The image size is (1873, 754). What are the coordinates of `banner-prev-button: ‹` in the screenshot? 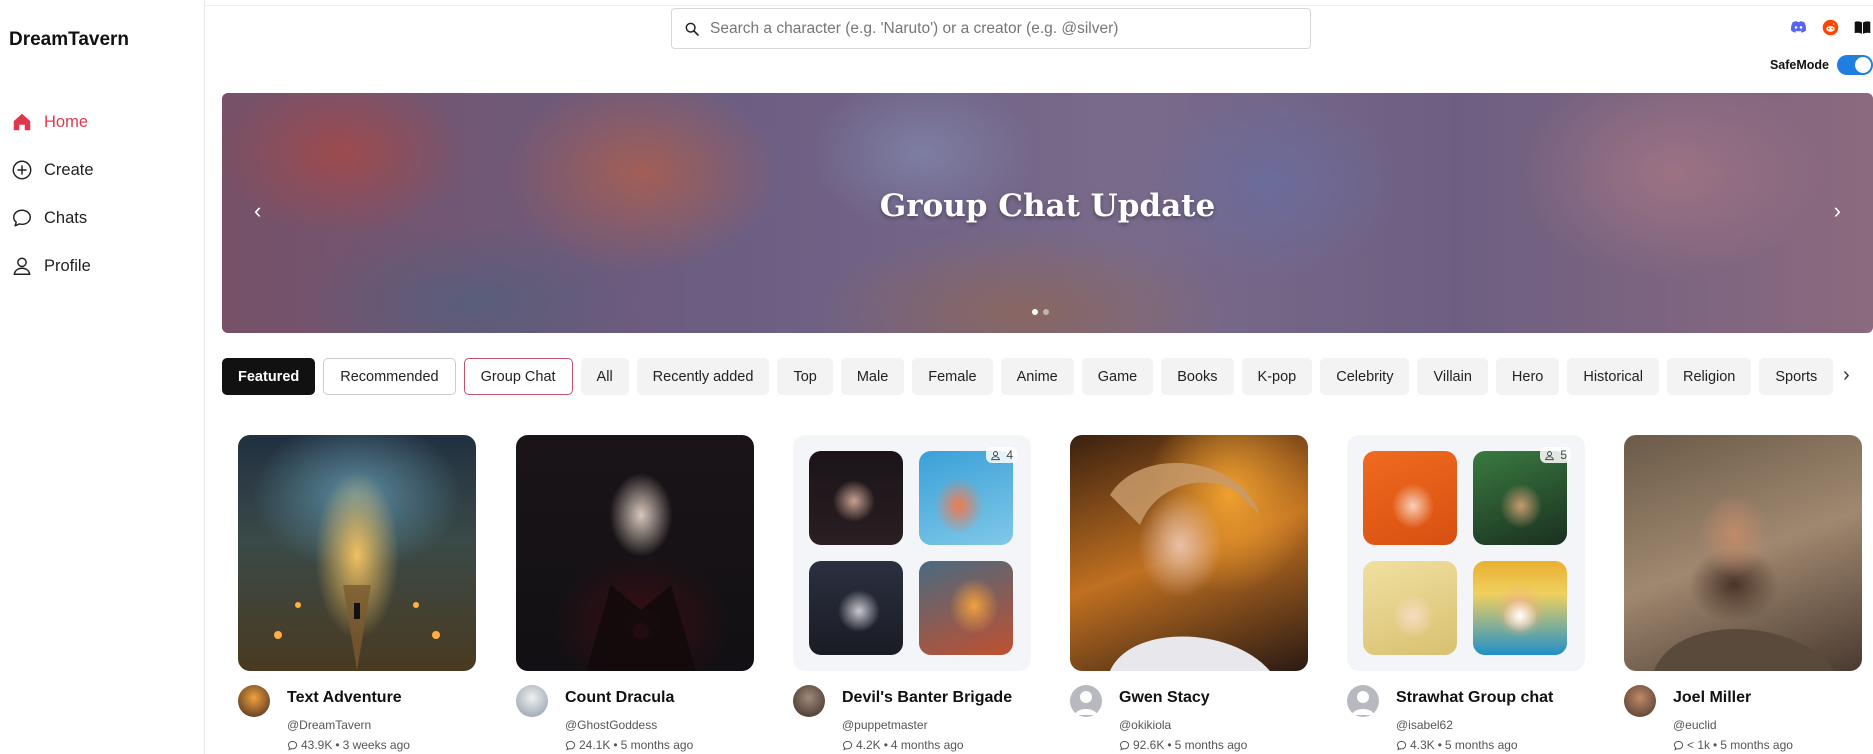 It's located at (257, 211).